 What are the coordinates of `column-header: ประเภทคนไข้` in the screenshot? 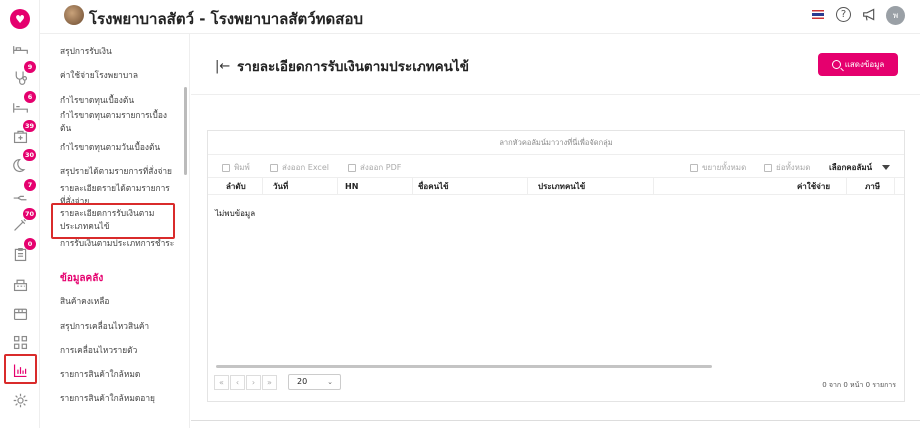 It's located at (591, 186).